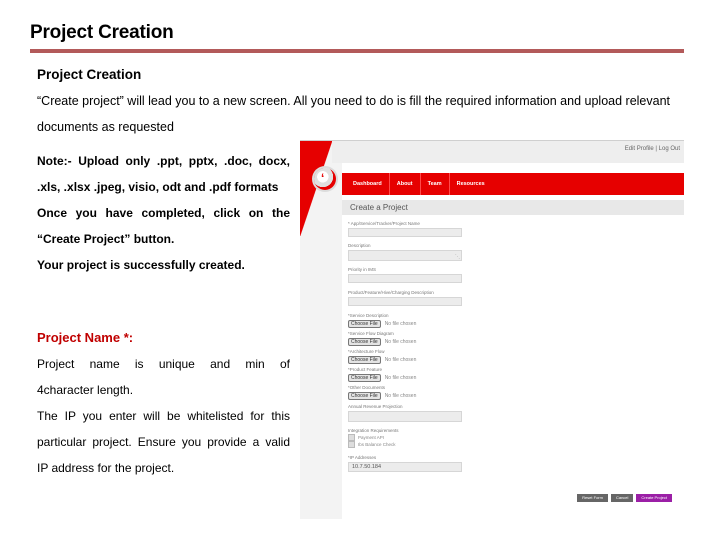  I want to click on project-name-heading: Project Name *:, so click(85, 337).